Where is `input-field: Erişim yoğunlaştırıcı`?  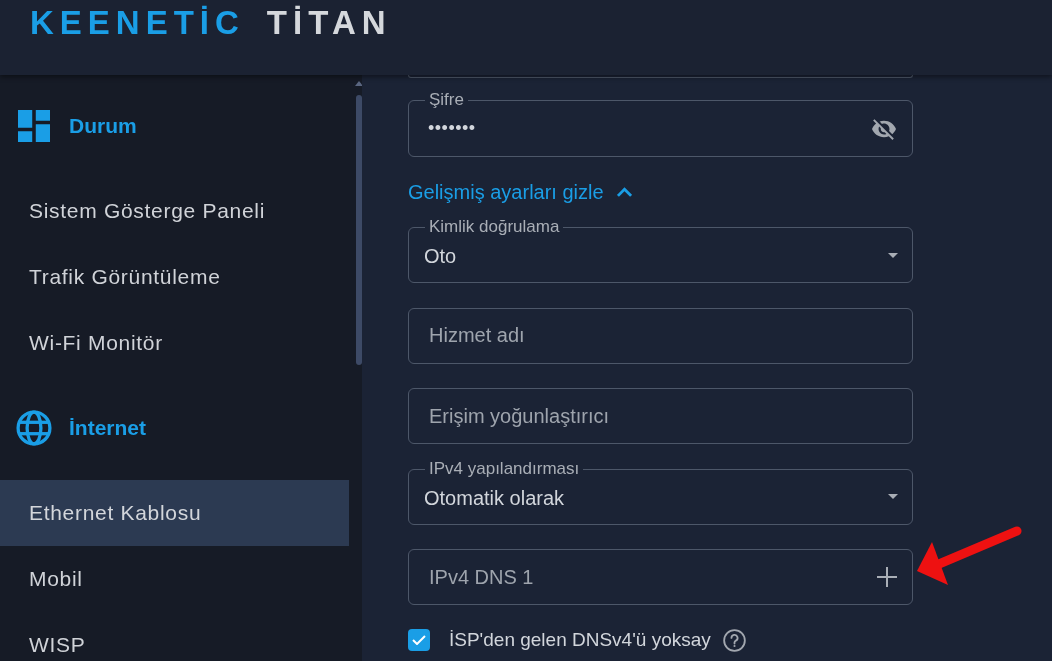 input-field: Erişim yoğunlaştırıcı is located at coordinates (660, 416).